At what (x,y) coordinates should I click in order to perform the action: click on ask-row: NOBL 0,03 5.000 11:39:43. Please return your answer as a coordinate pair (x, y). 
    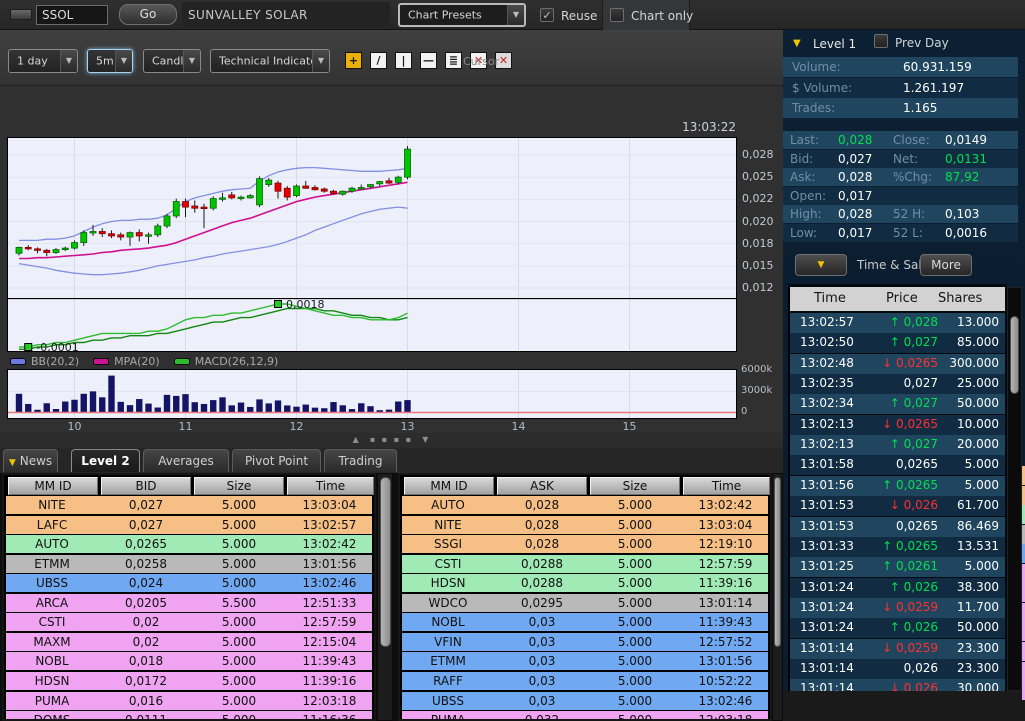
    Looking at the image, I should click on (585, 623).